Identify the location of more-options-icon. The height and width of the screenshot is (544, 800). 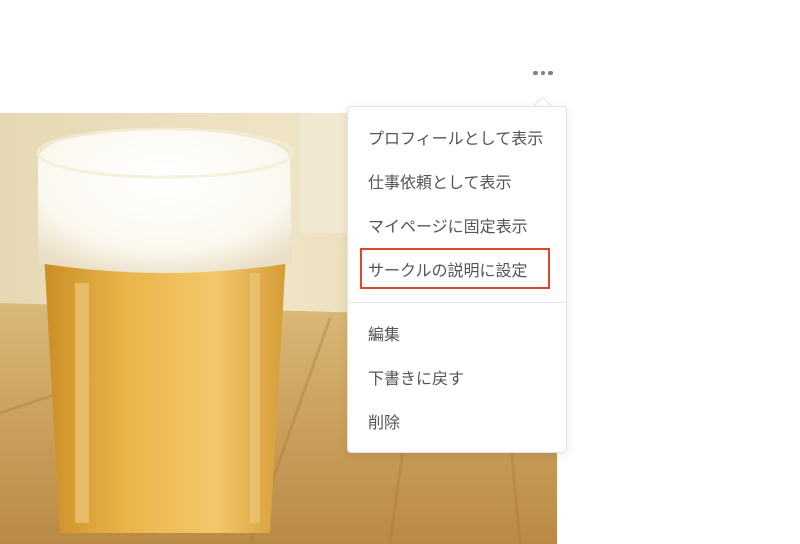
(543, 73).